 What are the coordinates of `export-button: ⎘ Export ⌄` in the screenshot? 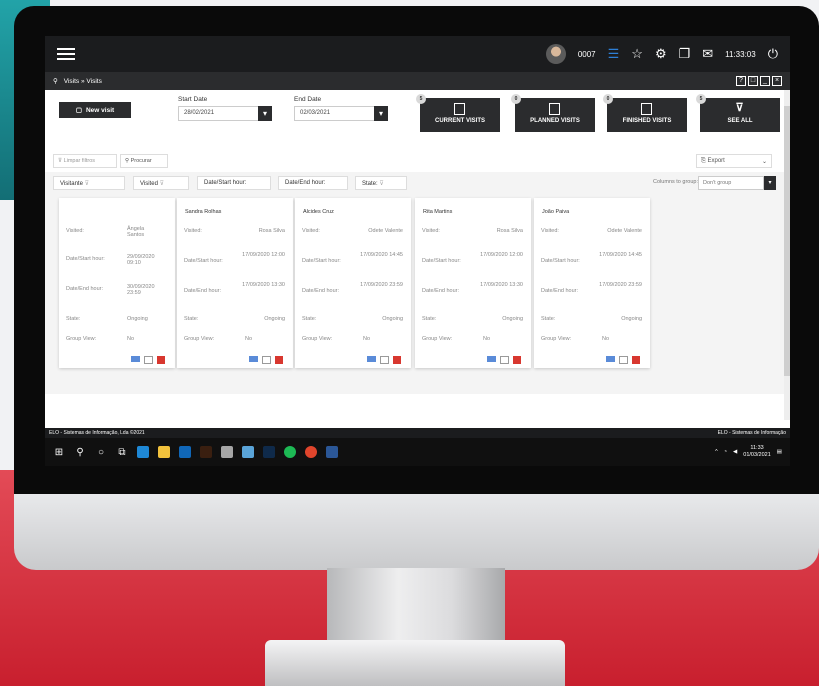 It's located at (734, 161).